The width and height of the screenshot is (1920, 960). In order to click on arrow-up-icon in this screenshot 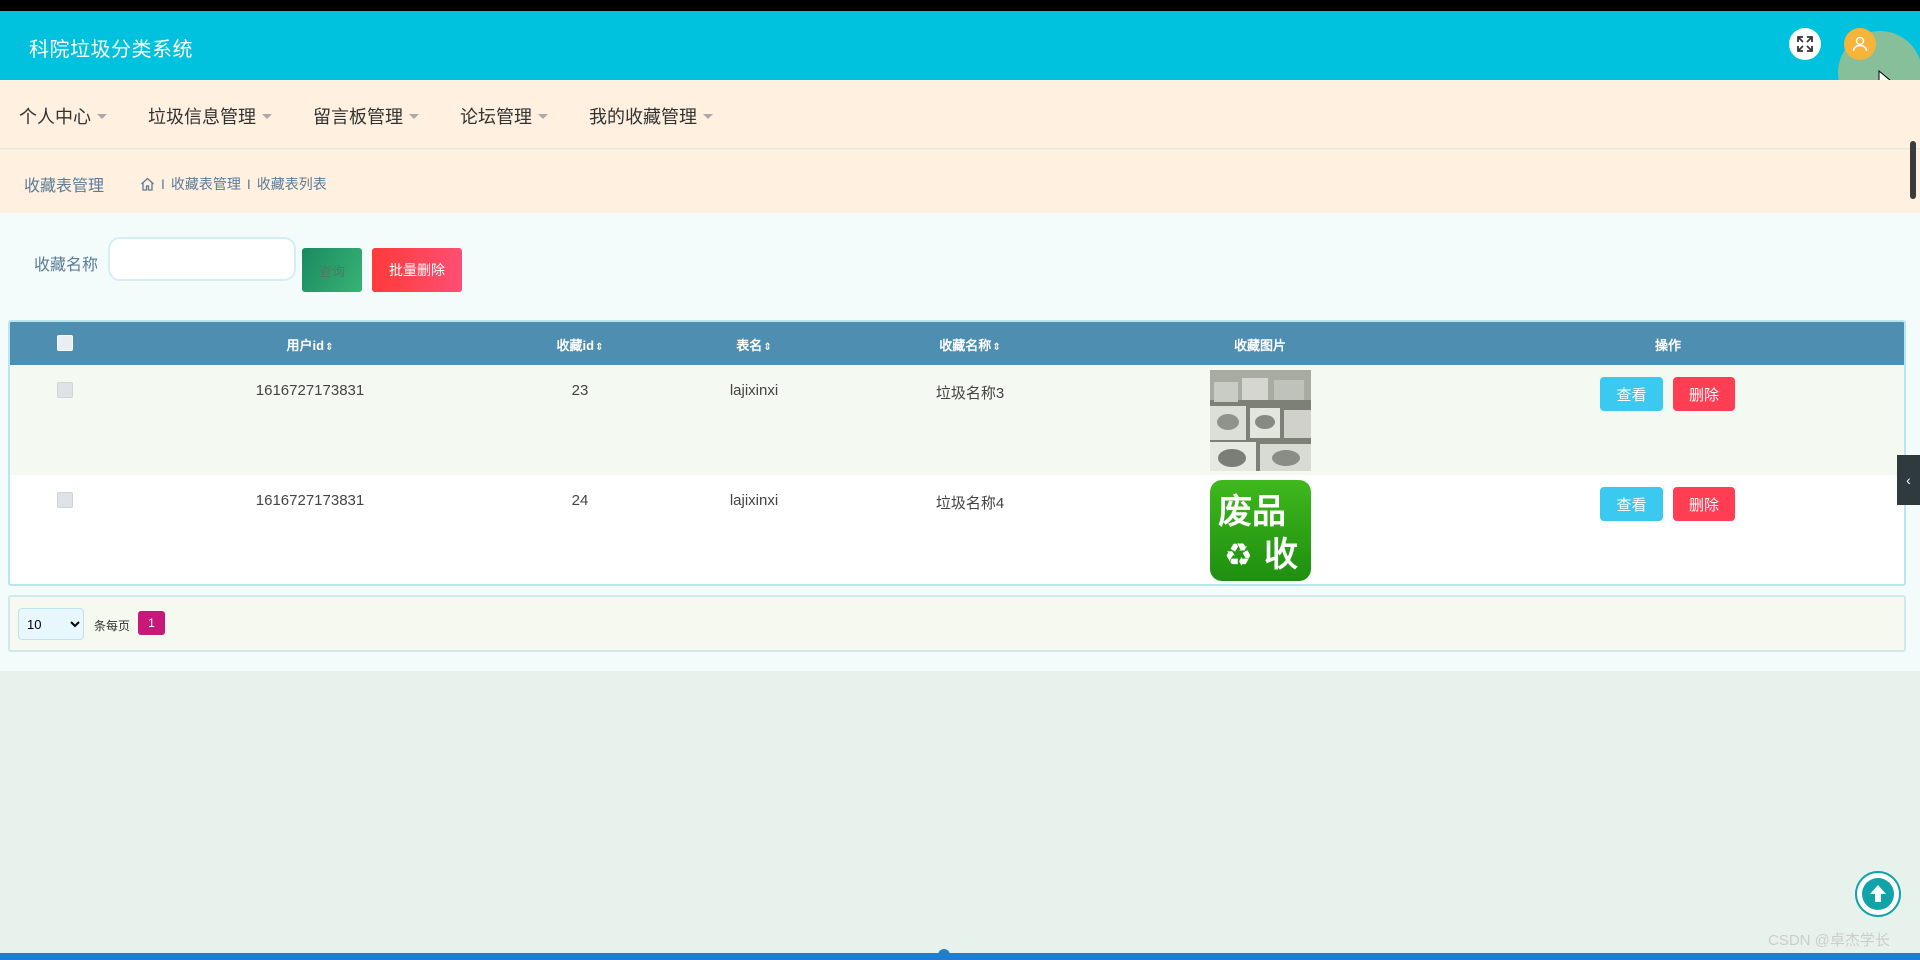, I will do `click(1878, 894)`.